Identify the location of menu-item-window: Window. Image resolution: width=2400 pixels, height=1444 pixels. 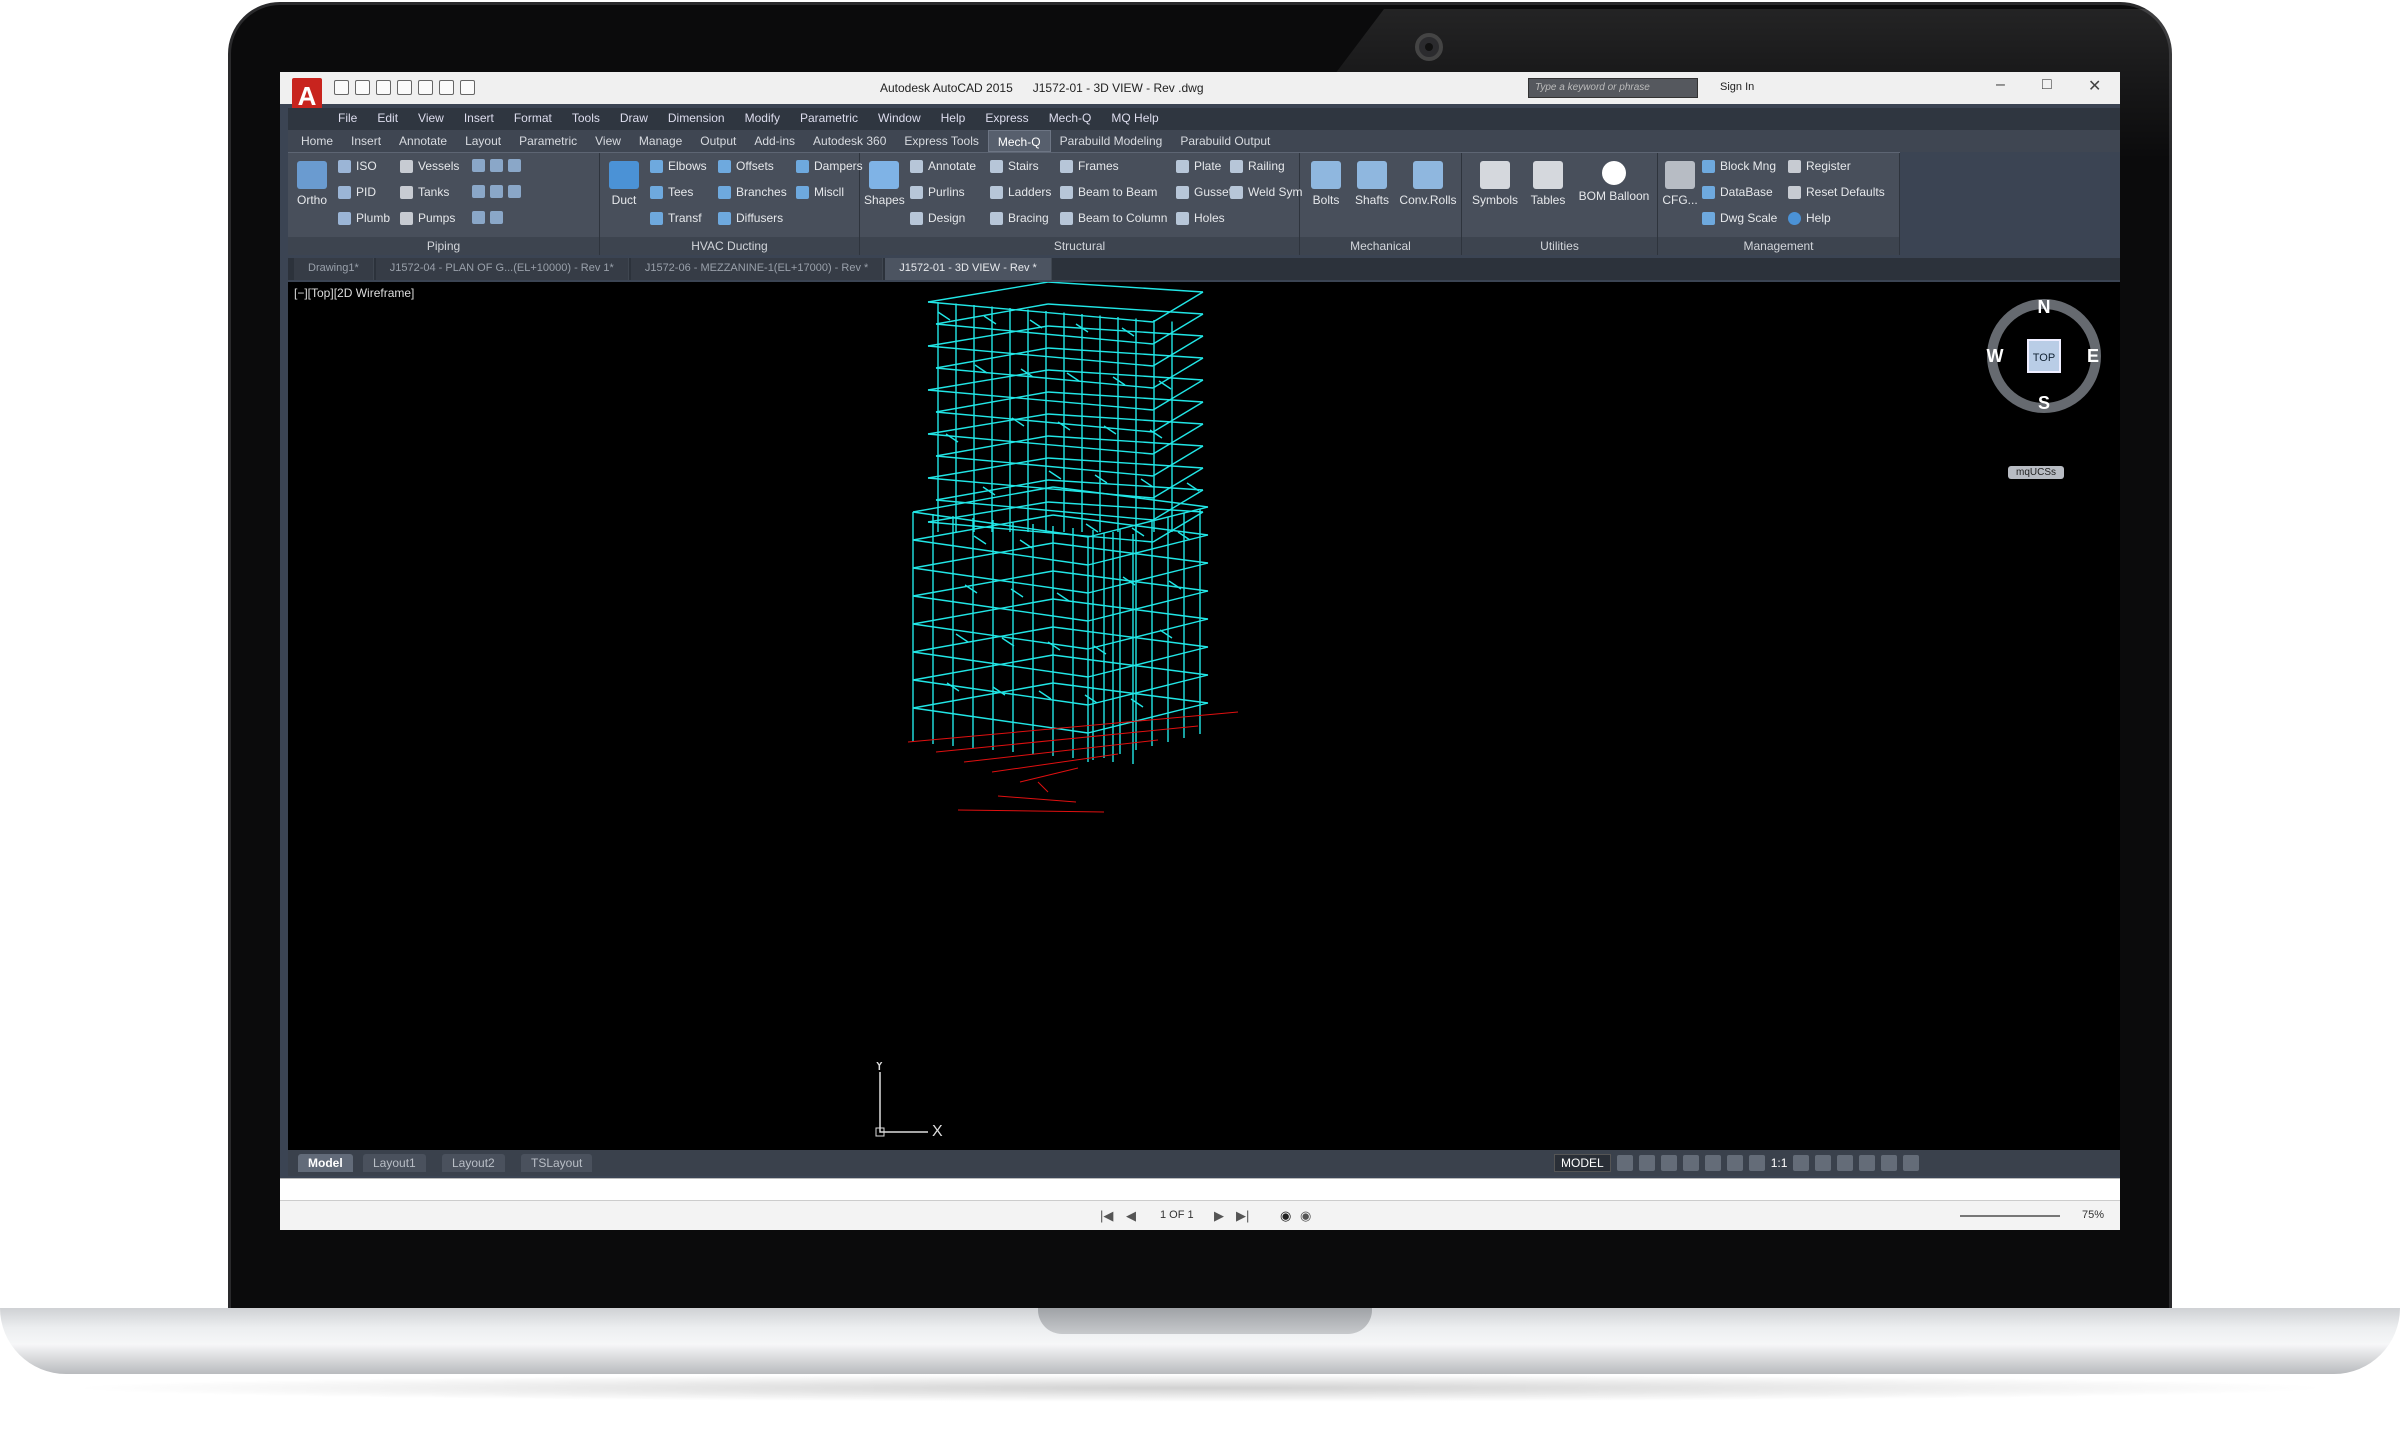
(899, 119).